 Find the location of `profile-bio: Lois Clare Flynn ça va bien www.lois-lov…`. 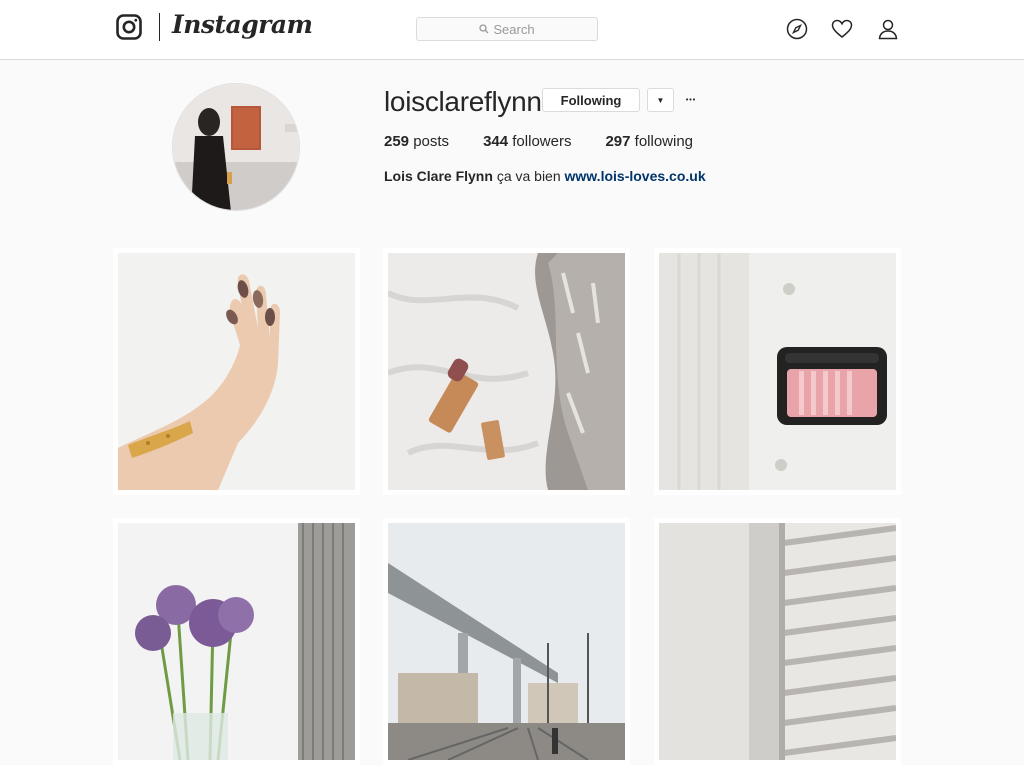

profile-bio: Lois Clare Flynn ça va bien www.lois-lov… is located at coordinates (545, 176).